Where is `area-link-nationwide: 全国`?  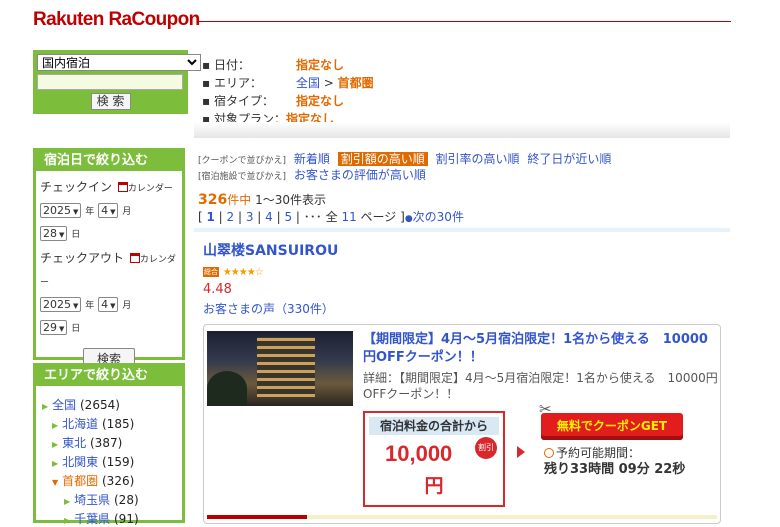 area-link-nationwide: 全国 is located at coordinates (308, 83).